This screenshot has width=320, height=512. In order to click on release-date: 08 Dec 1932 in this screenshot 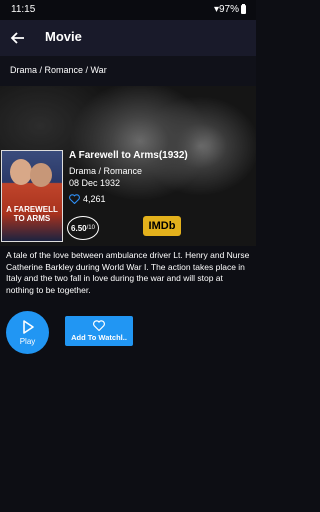, I will do `click(95, 183)`.